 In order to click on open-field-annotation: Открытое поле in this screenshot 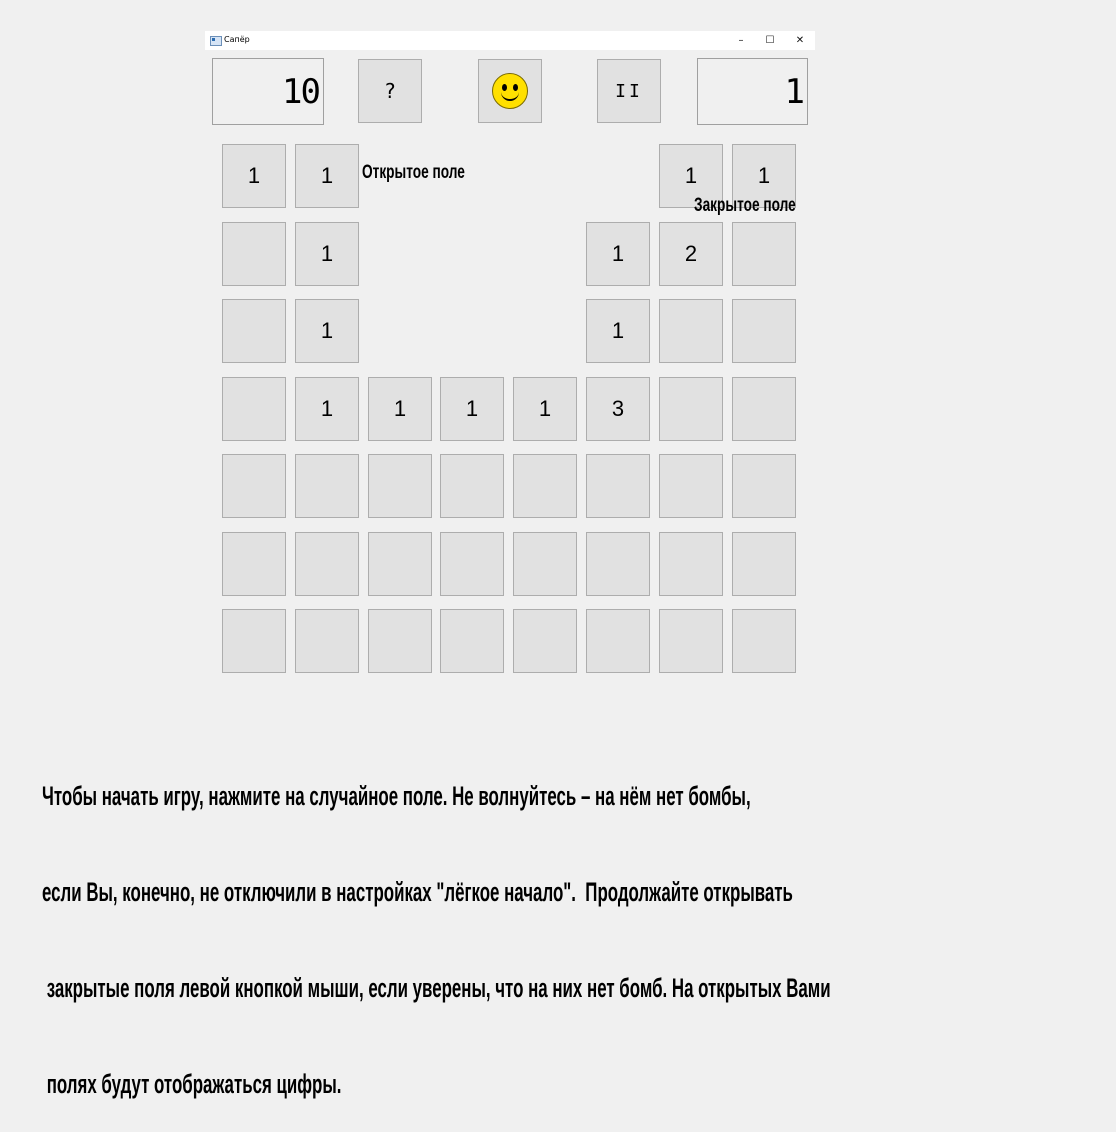, I will do `click(413, 172)`.